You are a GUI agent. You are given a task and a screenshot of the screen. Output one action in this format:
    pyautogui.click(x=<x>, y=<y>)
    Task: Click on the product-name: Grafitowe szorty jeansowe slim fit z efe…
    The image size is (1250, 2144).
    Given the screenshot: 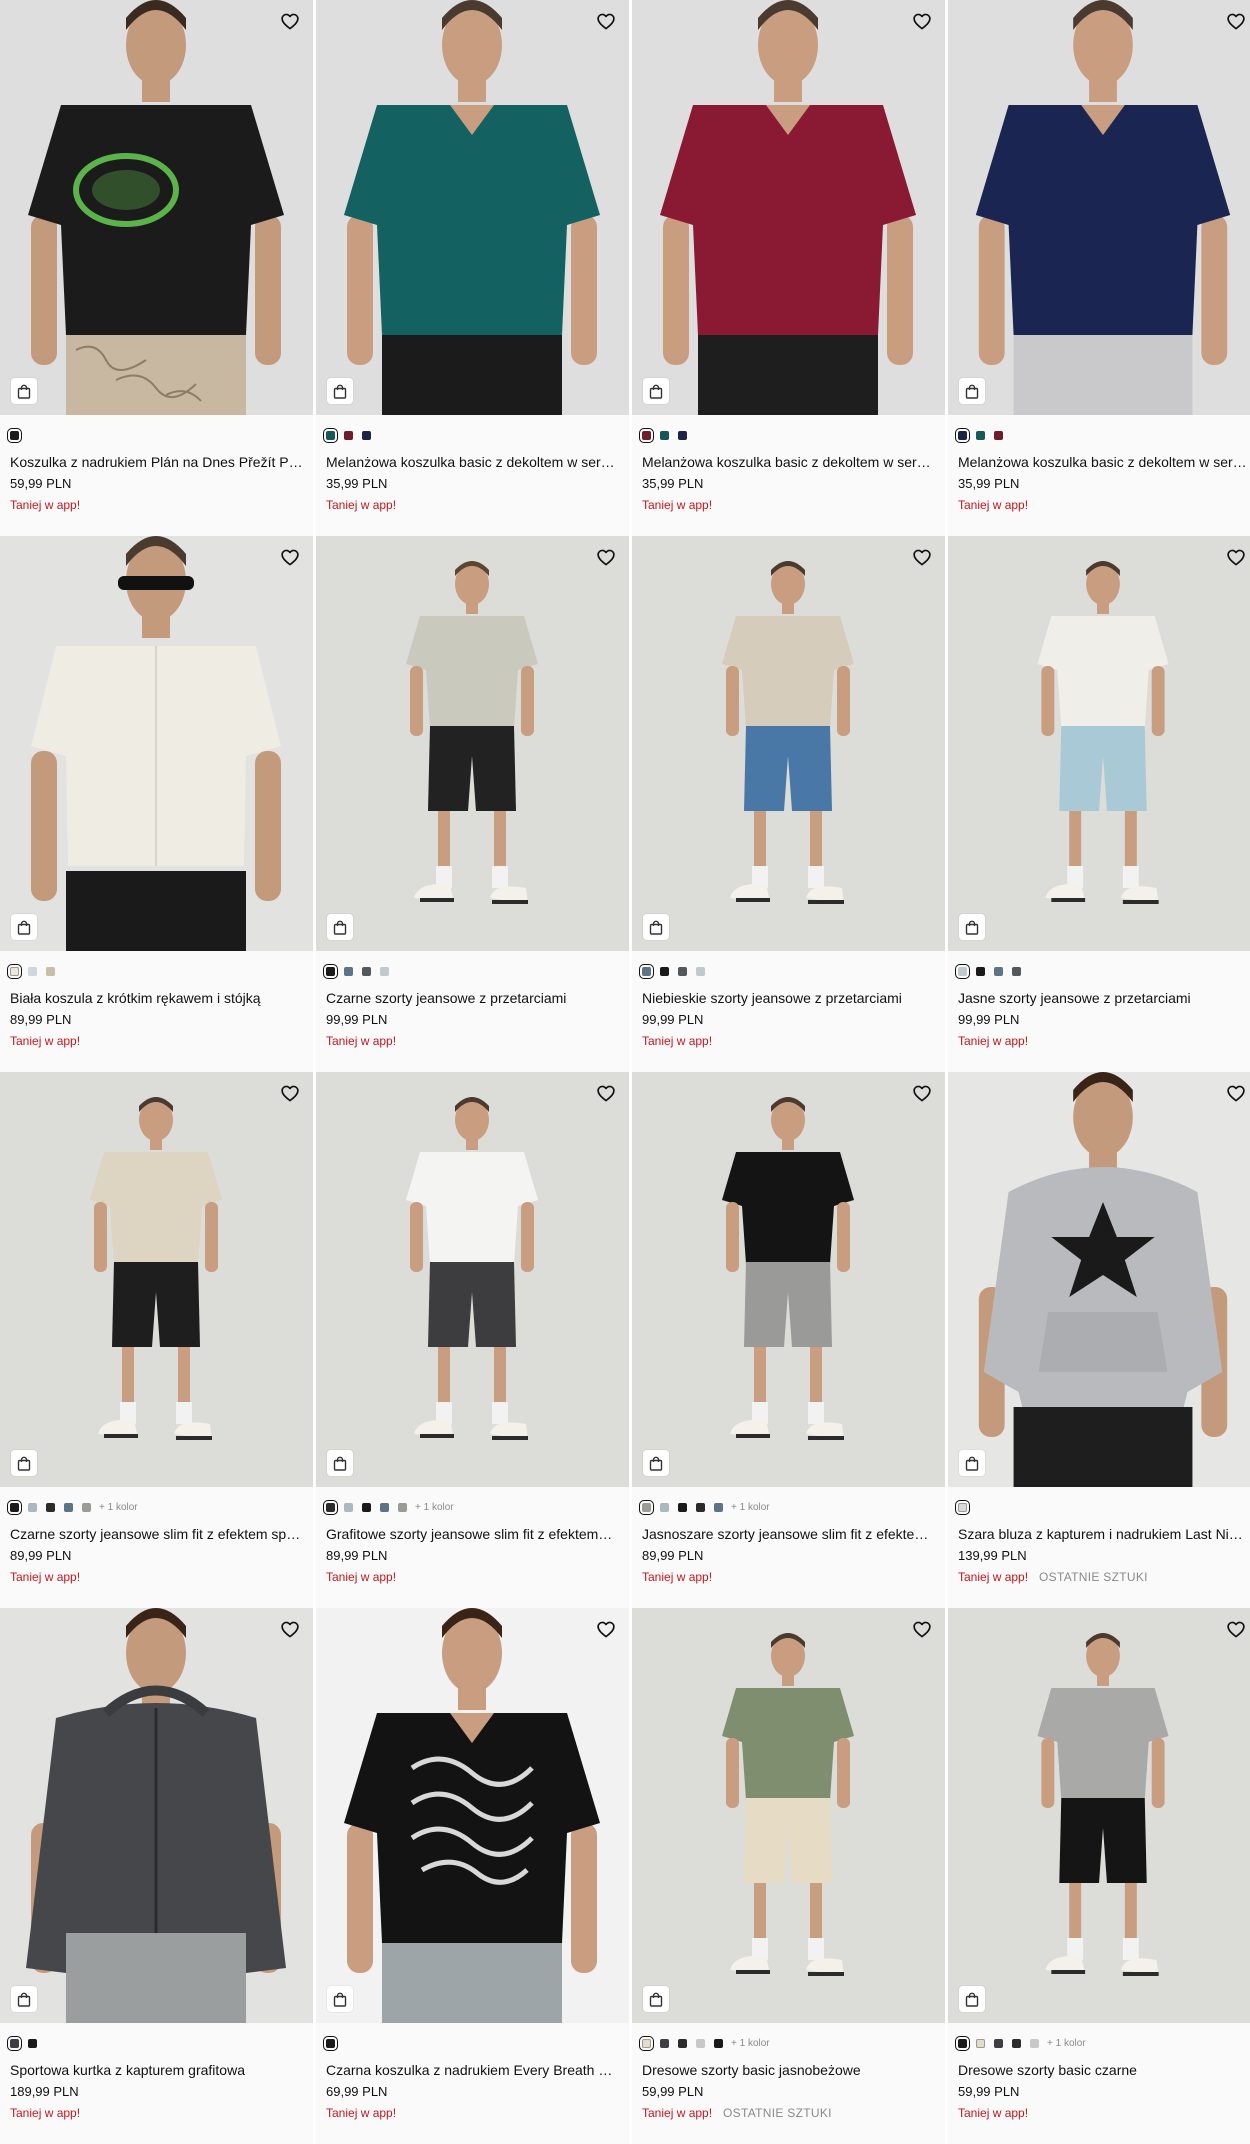 What is the action you would take?
    pyautogui.click(x=472, y=1534)
    